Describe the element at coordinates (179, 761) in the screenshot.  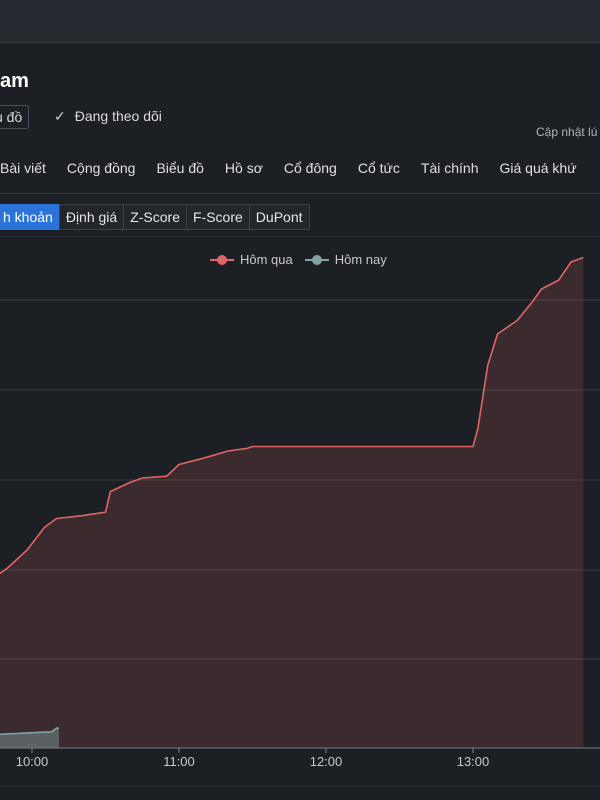
I see `x-tick-label: 11:00` at that location.